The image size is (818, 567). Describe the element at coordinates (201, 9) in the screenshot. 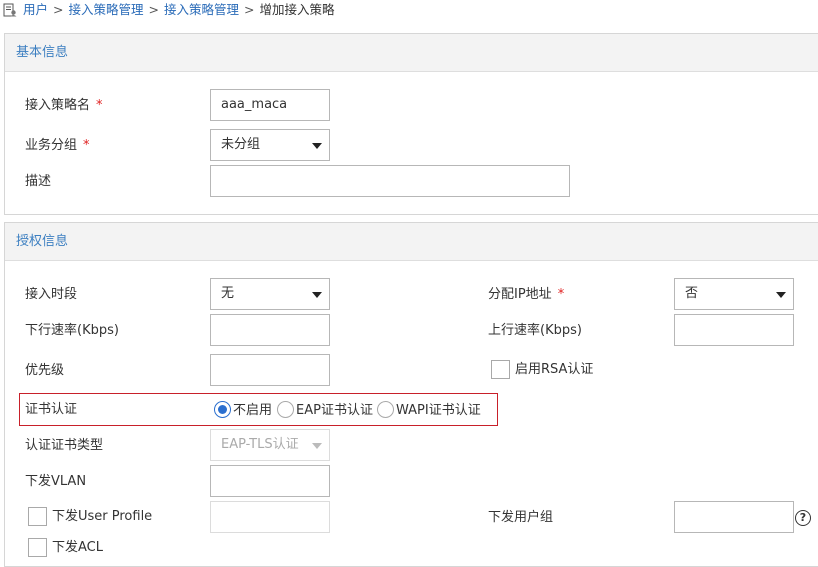

I see `breadcrumb-link-access-policy-mgmt-2: 接入策略管理` at that location.